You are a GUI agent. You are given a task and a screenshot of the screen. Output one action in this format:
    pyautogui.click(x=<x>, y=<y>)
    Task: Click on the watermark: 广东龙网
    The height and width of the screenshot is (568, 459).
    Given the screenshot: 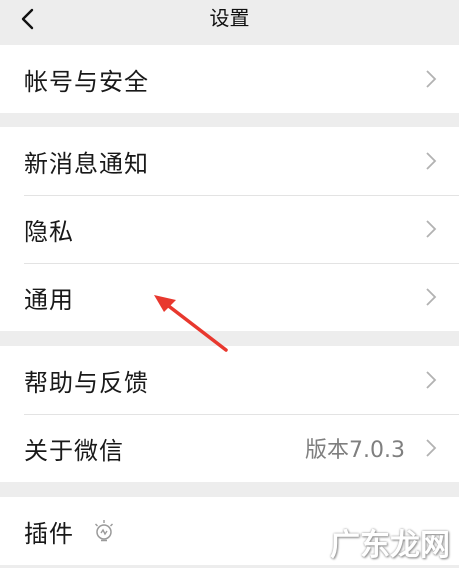 What is the action you would take?
    pyautogui.click(x=390, y=545)
    